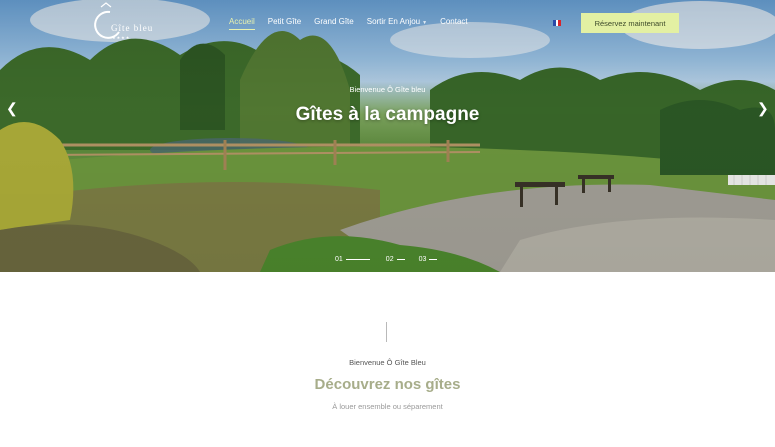  What do you see at coordinates (386, 332) in the screenshot?
I see `section-divider` at bounding box center [386, 332].